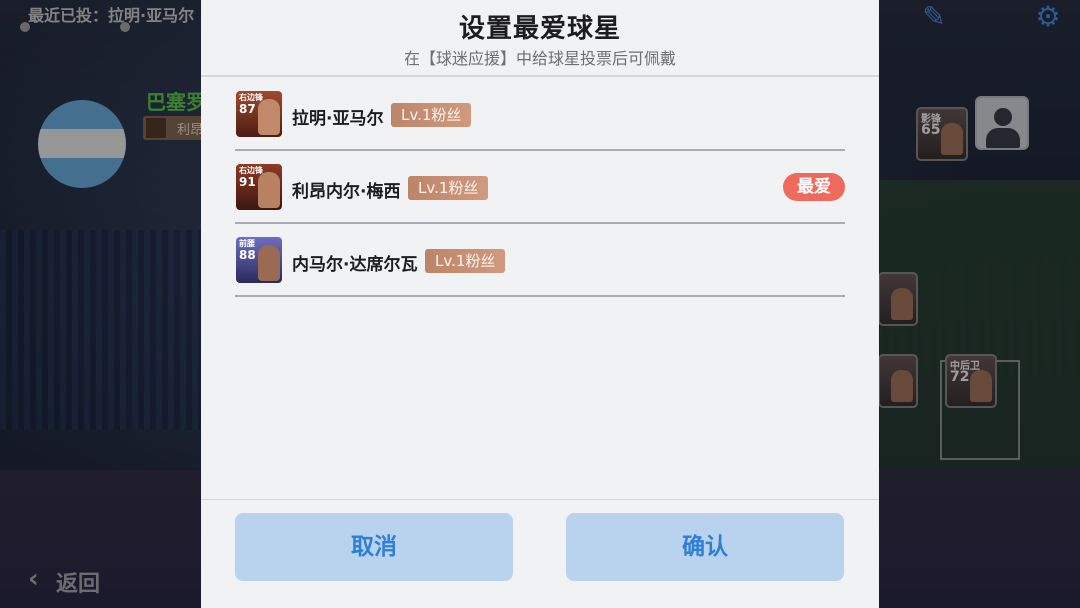  I want to click on card-rating: 88, so click(247, 255).